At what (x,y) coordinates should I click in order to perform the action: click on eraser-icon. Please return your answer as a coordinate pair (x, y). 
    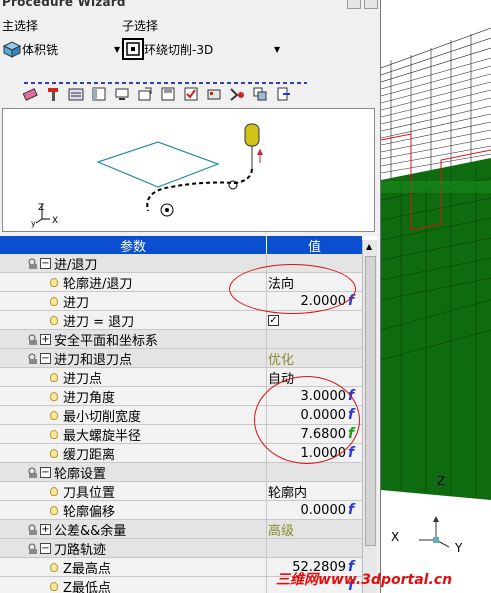
    Looking at the image, I should click on (30, 94).